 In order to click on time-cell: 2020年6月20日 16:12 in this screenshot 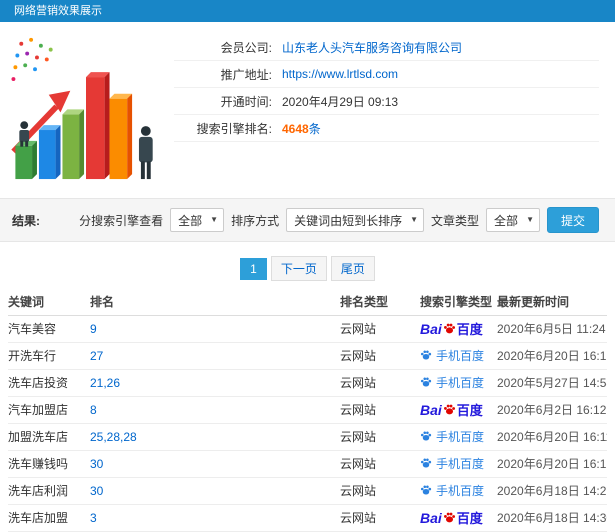, I will do `click(552, 464)`.